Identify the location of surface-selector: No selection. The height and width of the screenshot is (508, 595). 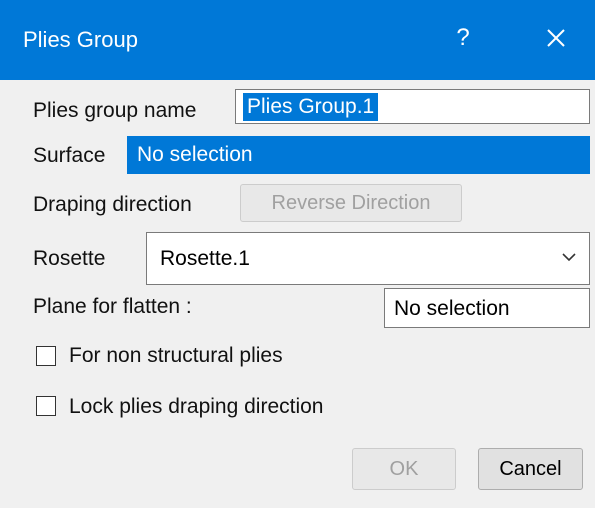
(358, 155).